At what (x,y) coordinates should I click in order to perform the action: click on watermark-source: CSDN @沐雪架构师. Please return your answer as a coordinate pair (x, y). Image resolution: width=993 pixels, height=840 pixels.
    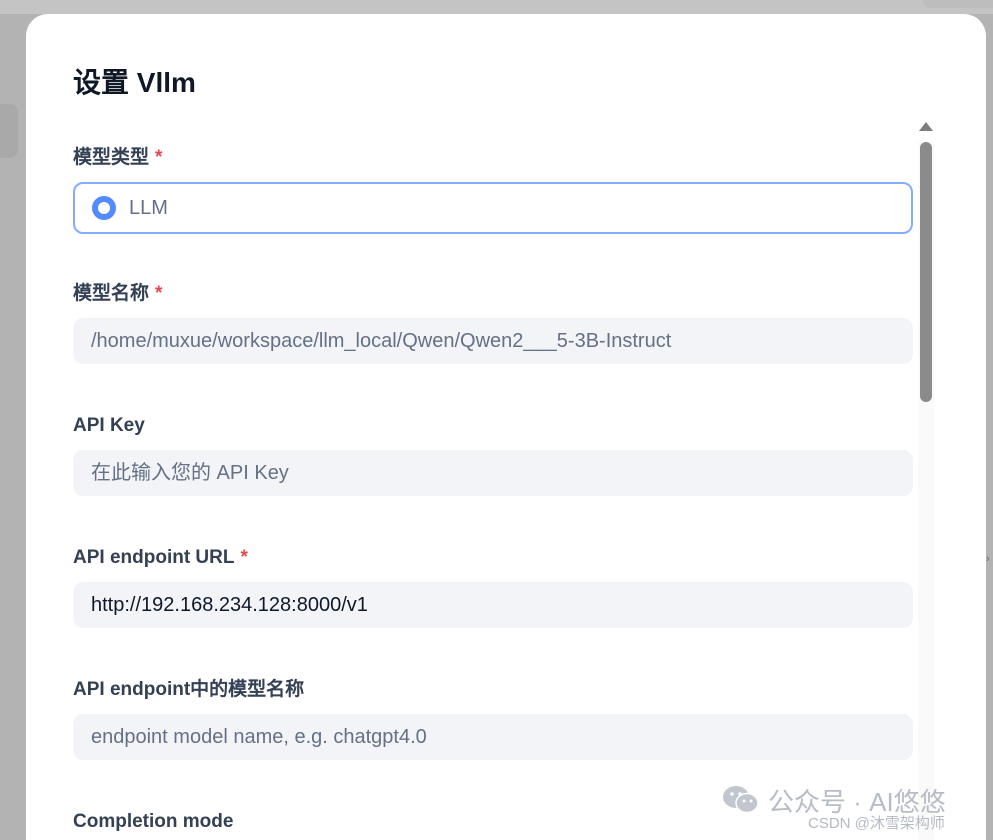
    Looking at the image, I should click on (876, 823).